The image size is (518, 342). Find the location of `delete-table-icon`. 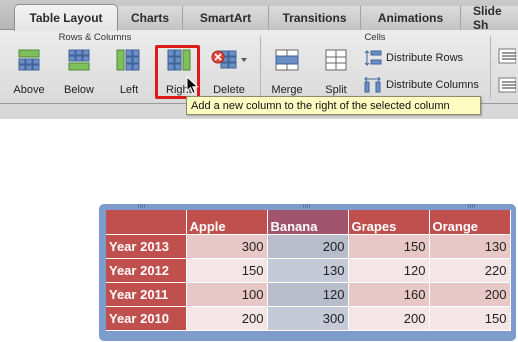

delete-table-icon is located at coordinates (229, 59).